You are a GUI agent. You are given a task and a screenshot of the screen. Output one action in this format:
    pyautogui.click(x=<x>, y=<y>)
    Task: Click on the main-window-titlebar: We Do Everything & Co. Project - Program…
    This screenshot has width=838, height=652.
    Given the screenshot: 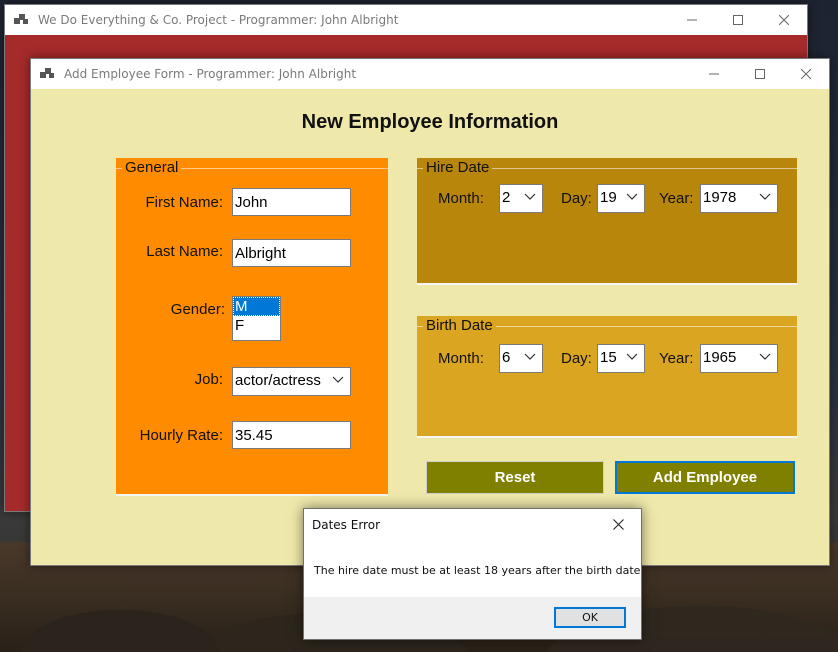 What is the action you would take?
    pyautogui.click(x=406, y=20)
    